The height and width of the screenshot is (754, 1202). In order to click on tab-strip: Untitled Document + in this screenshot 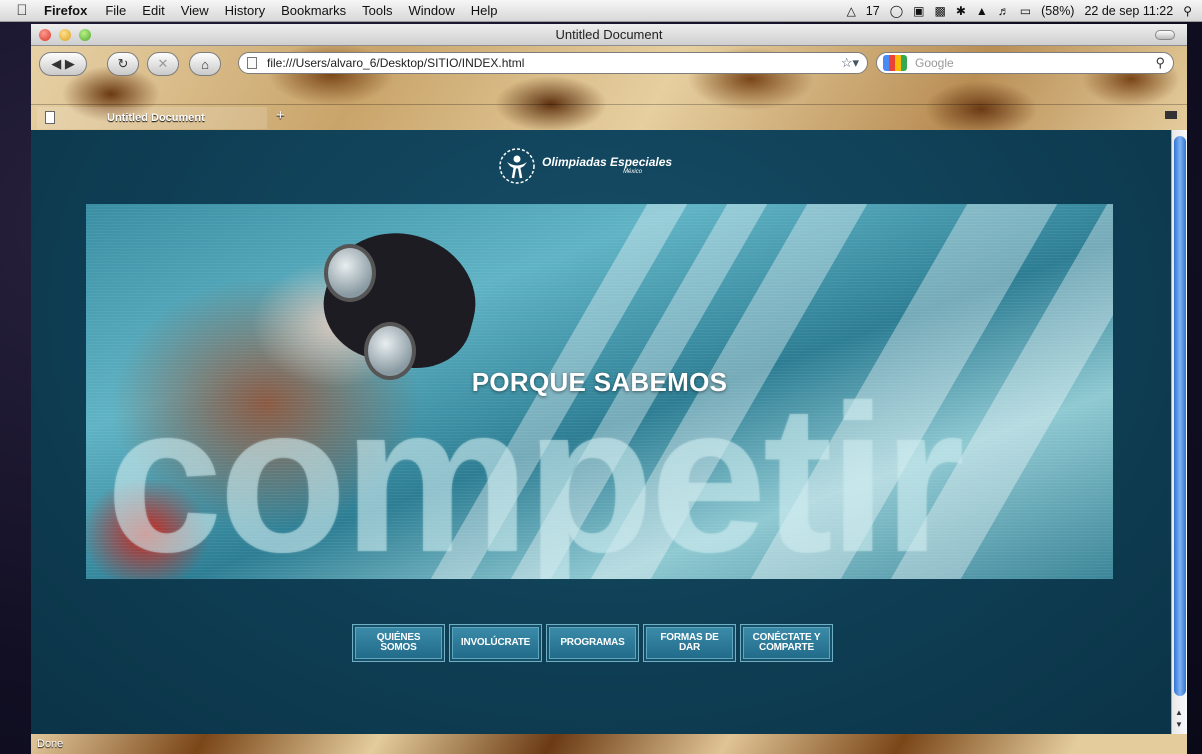, I will do `click(609, 116)`.